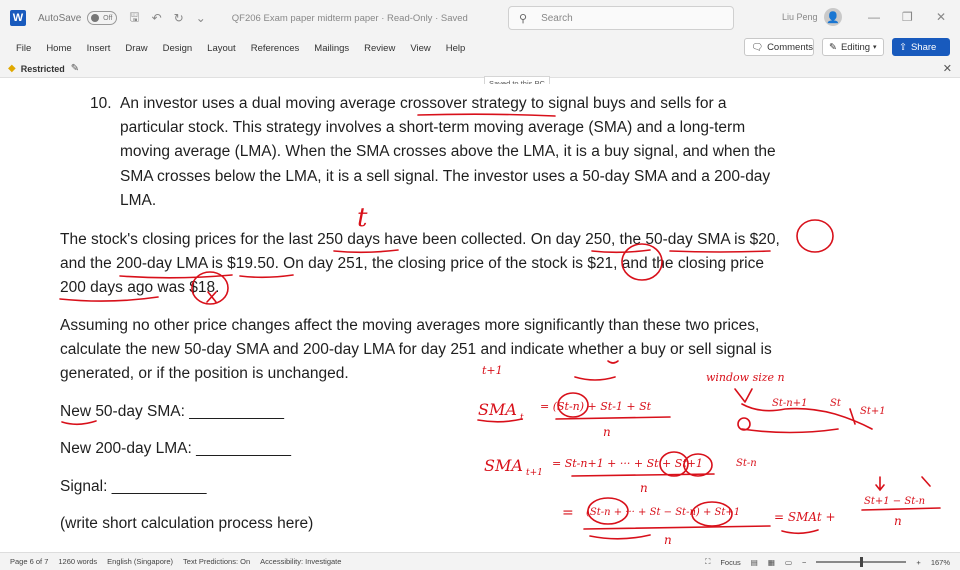 This screenshot has height=570, width=960. Describe the element at coordinates (557, 18) in the screenshot. I see `search-placeholder: Search` at that location.